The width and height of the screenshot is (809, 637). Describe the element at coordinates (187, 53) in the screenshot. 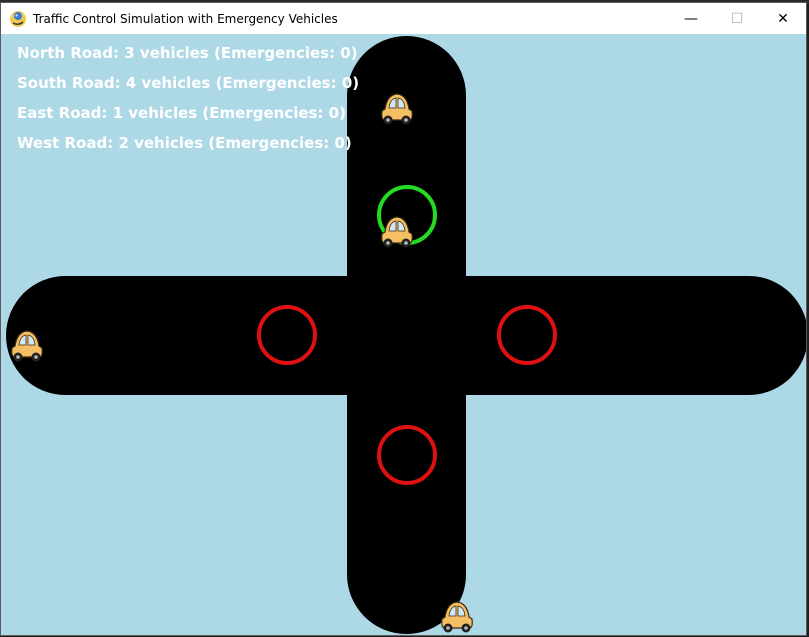

I see `north-road-stat: North Road: 3 vehicles (Emergencies: 0)` at that location.